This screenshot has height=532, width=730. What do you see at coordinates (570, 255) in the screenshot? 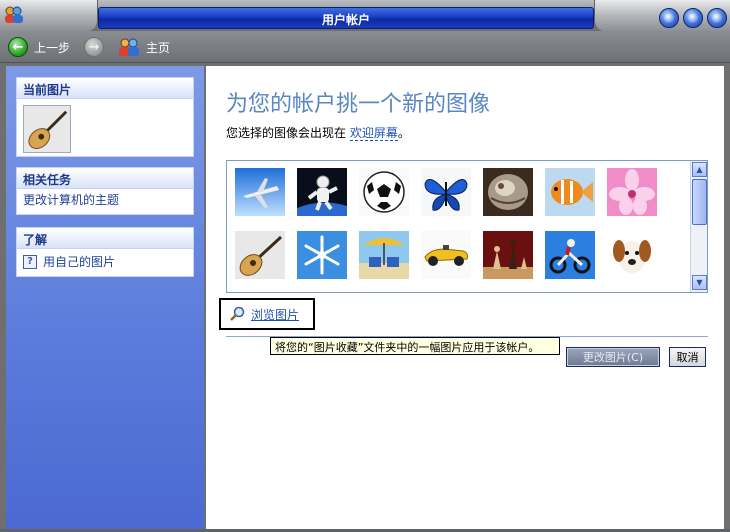
I see `picture-motorbike` at bounding box center [570, 255].